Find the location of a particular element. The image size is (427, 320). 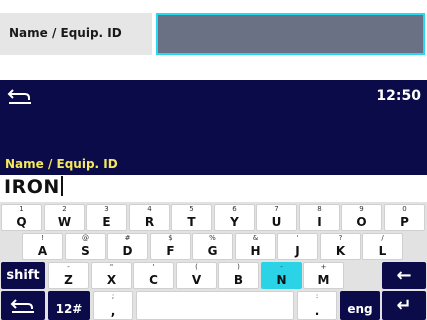

key-q: 1Q is located at coordinates (21, 217).